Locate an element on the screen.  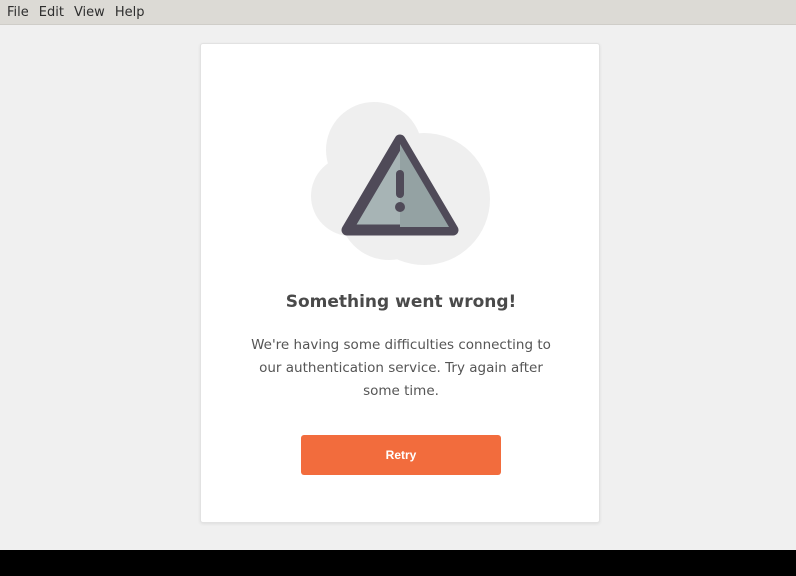
retry-button: Retry is located at coordinates (401, 455).